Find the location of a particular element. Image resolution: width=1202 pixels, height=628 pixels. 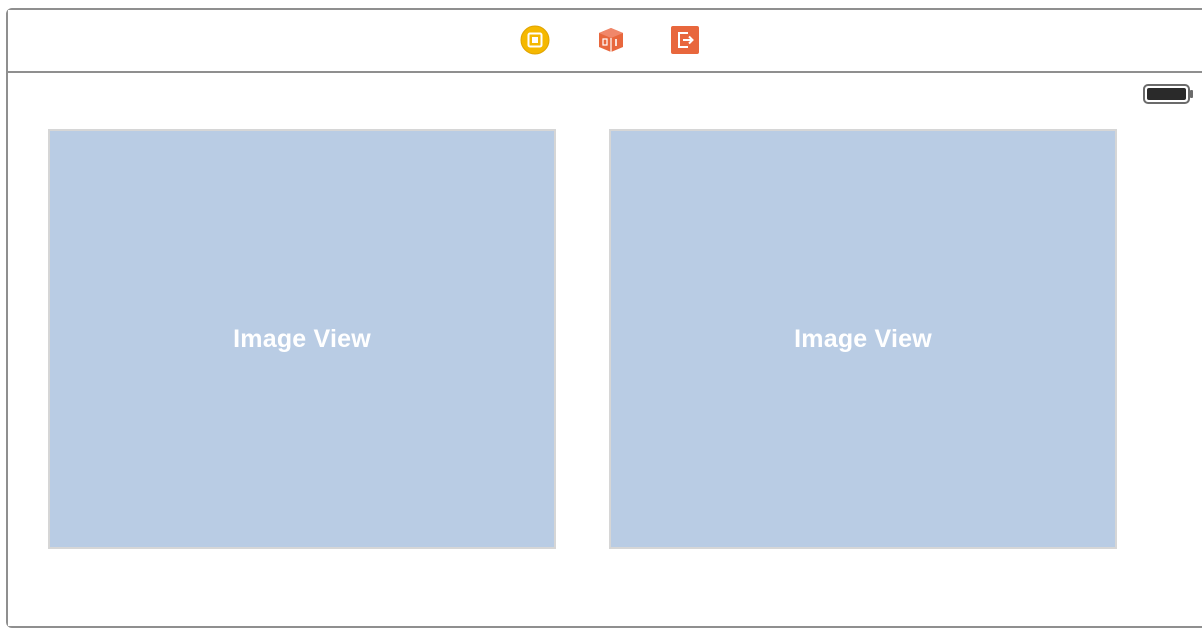

scene-dock is located at coordinates (605, 41).